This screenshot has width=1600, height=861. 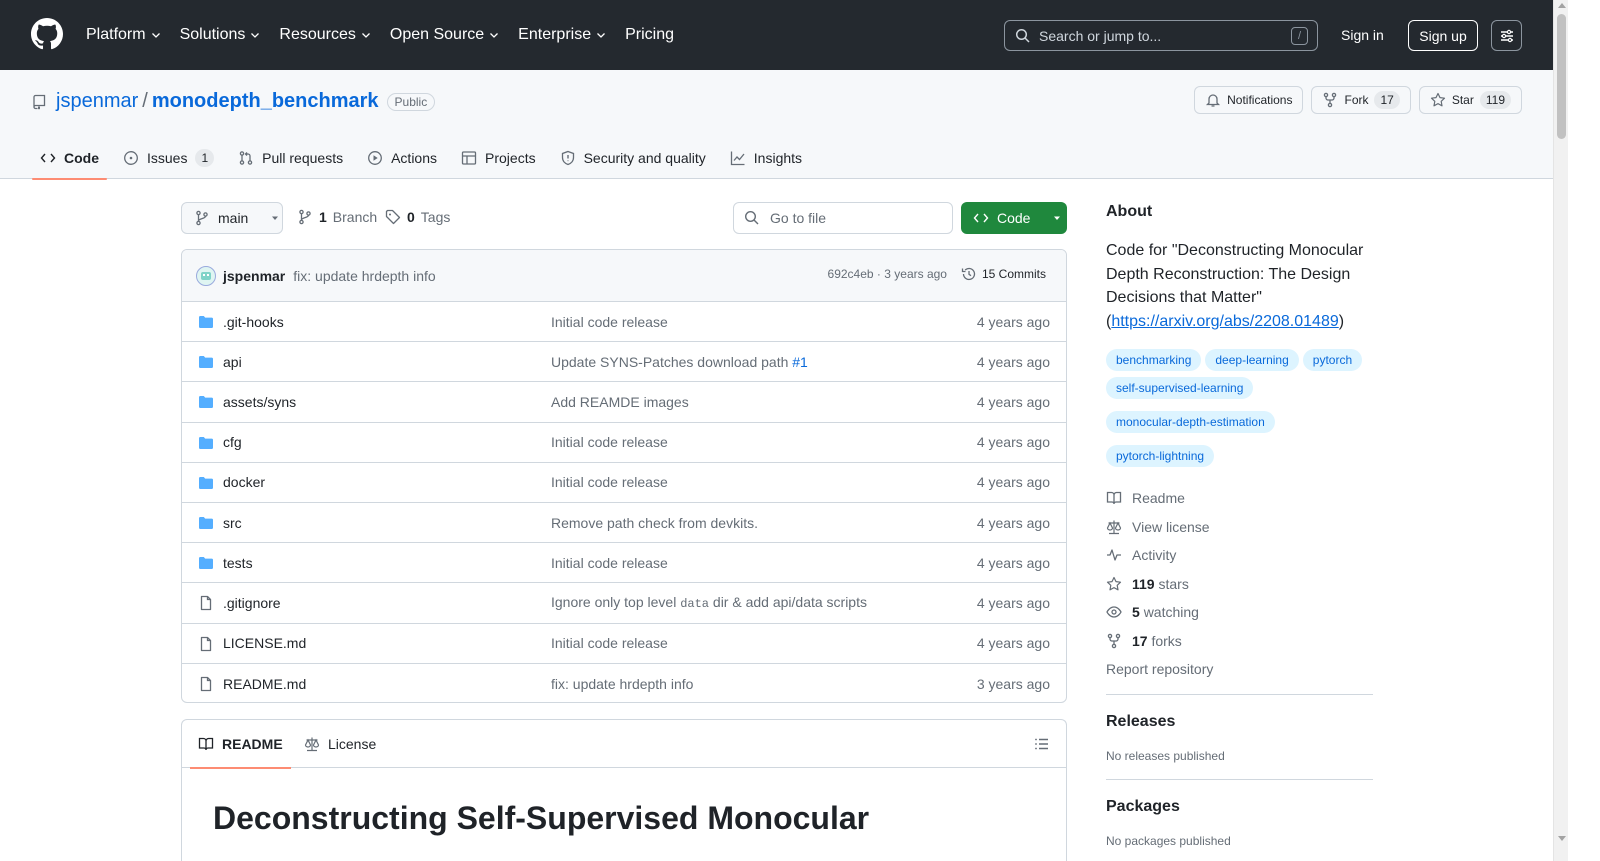 I want to click on table-row: docker Initial code release 4 years ago, so click(x=624, y=483).